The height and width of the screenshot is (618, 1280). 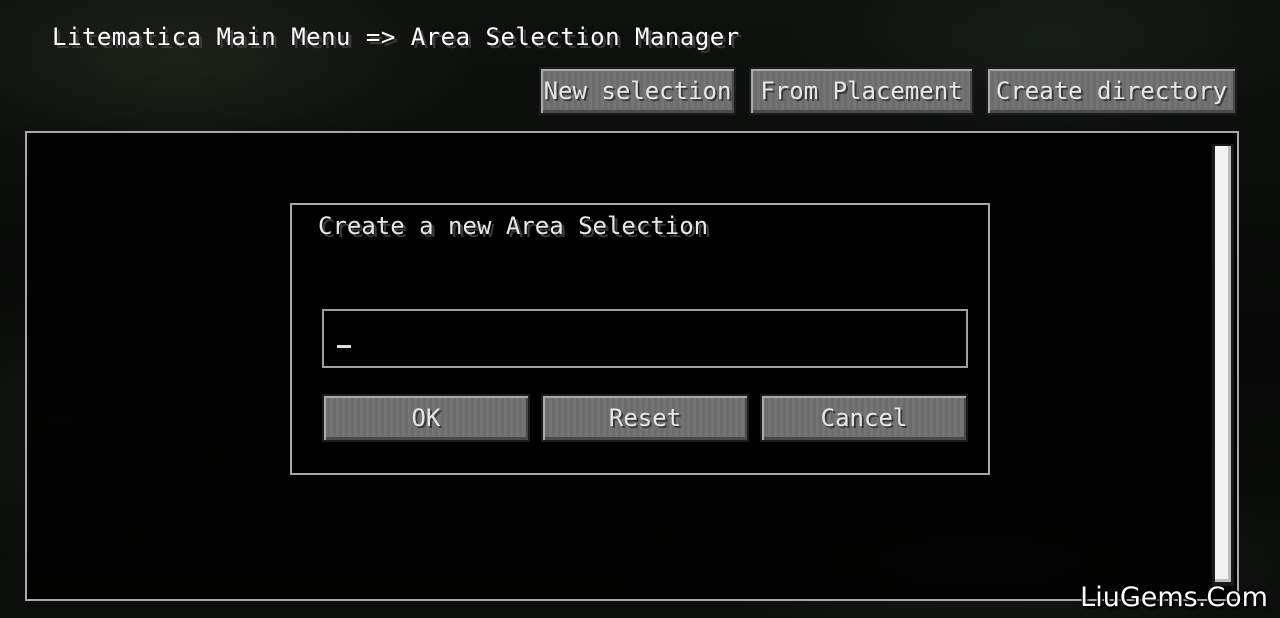 I want to click on site-watermark: LiuGems.Com, so click(x=1174, y=597).